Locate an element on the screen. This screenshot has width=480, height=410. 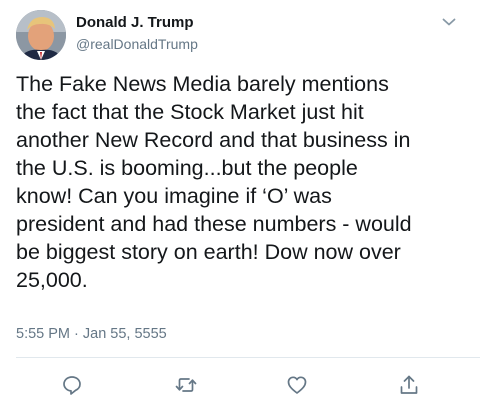
reply-icon is located at coordinates (72, 385).